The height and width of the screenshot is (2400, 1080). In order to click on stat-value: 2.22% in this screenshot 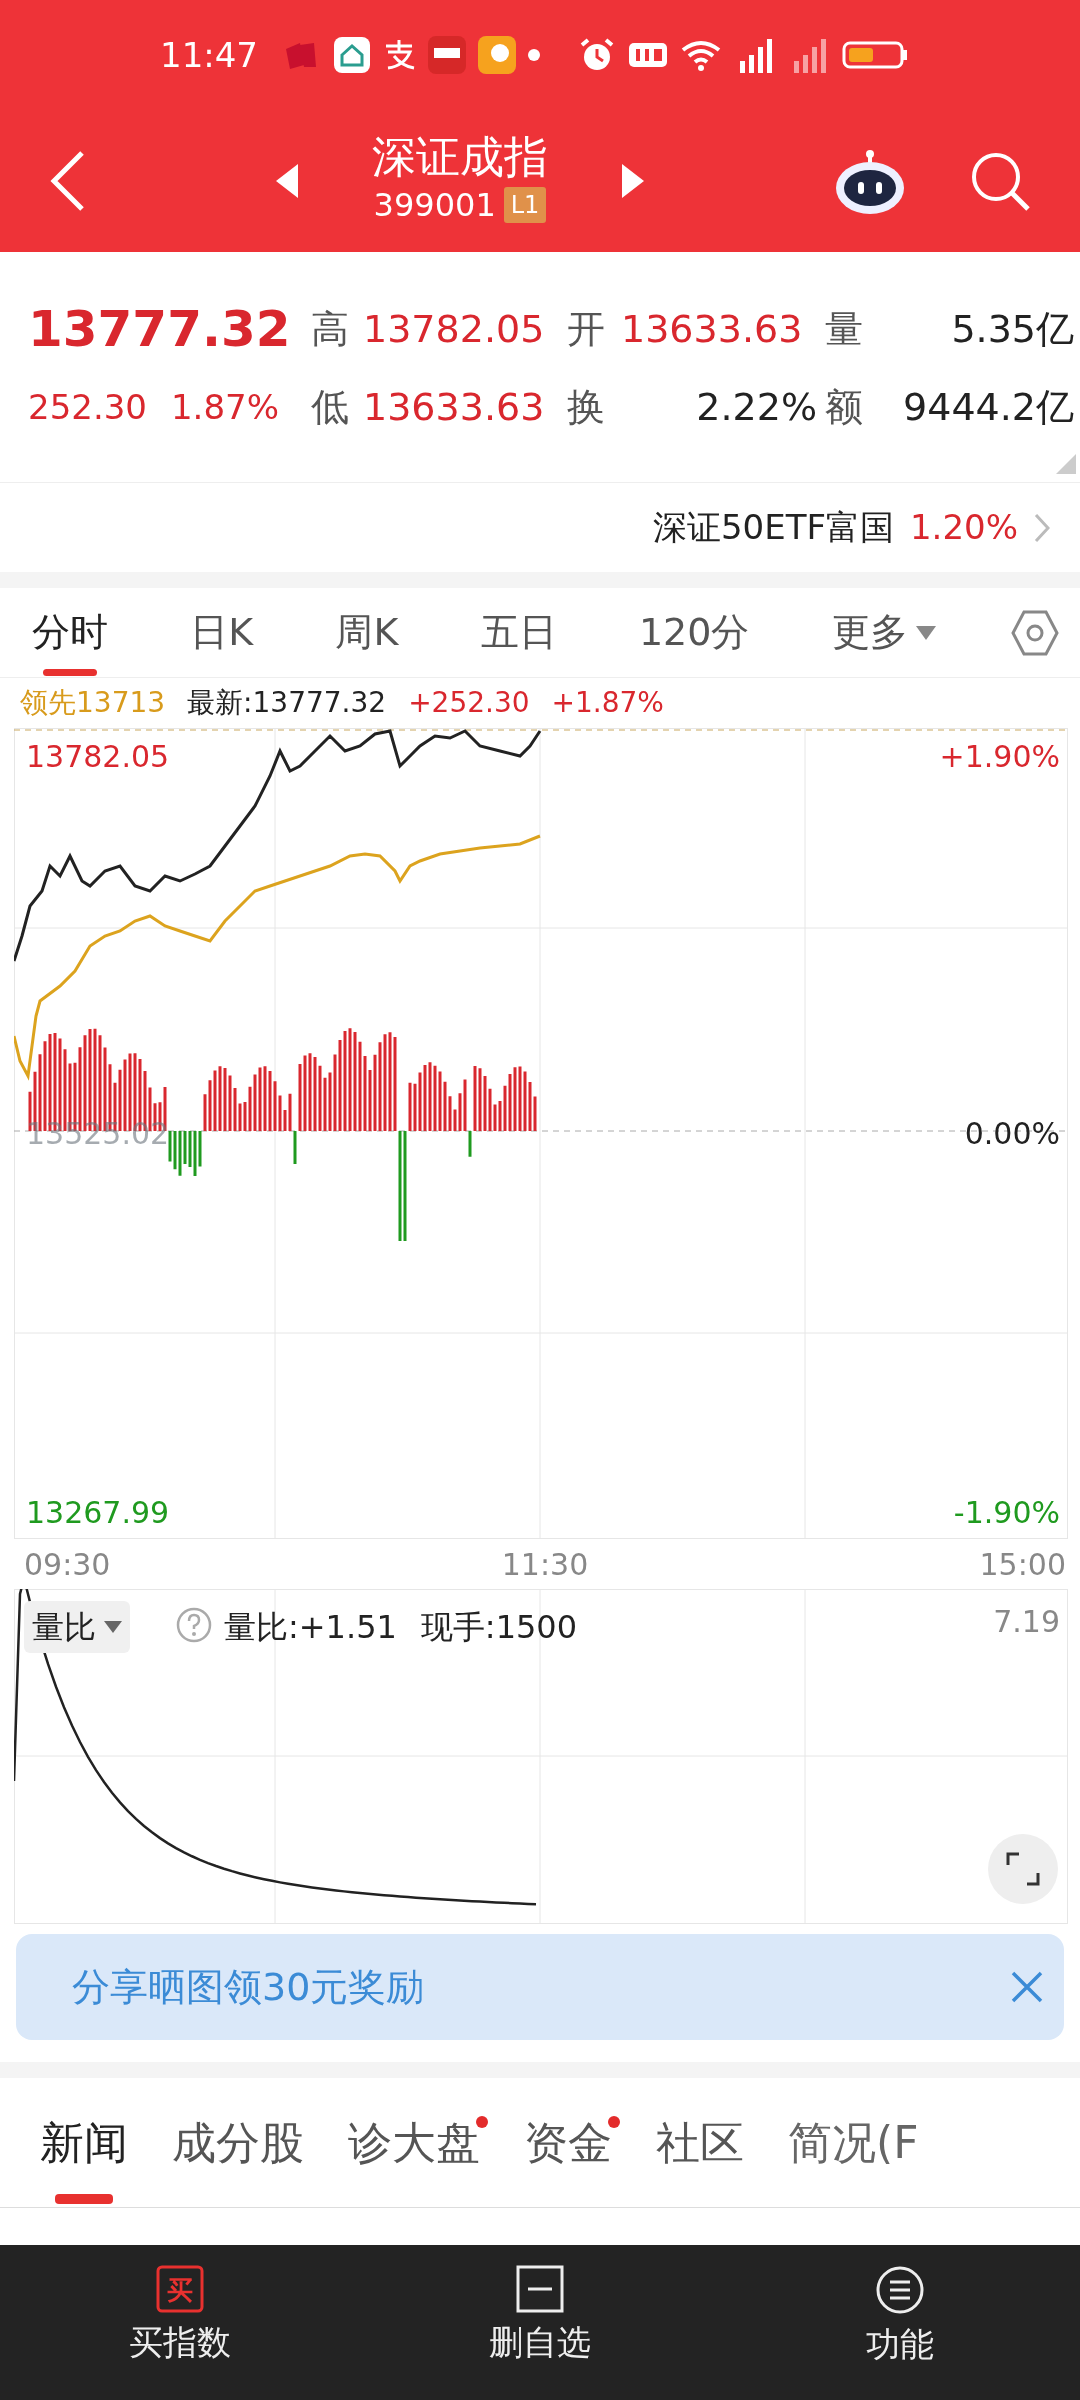, I will do `click(756, 407)`.